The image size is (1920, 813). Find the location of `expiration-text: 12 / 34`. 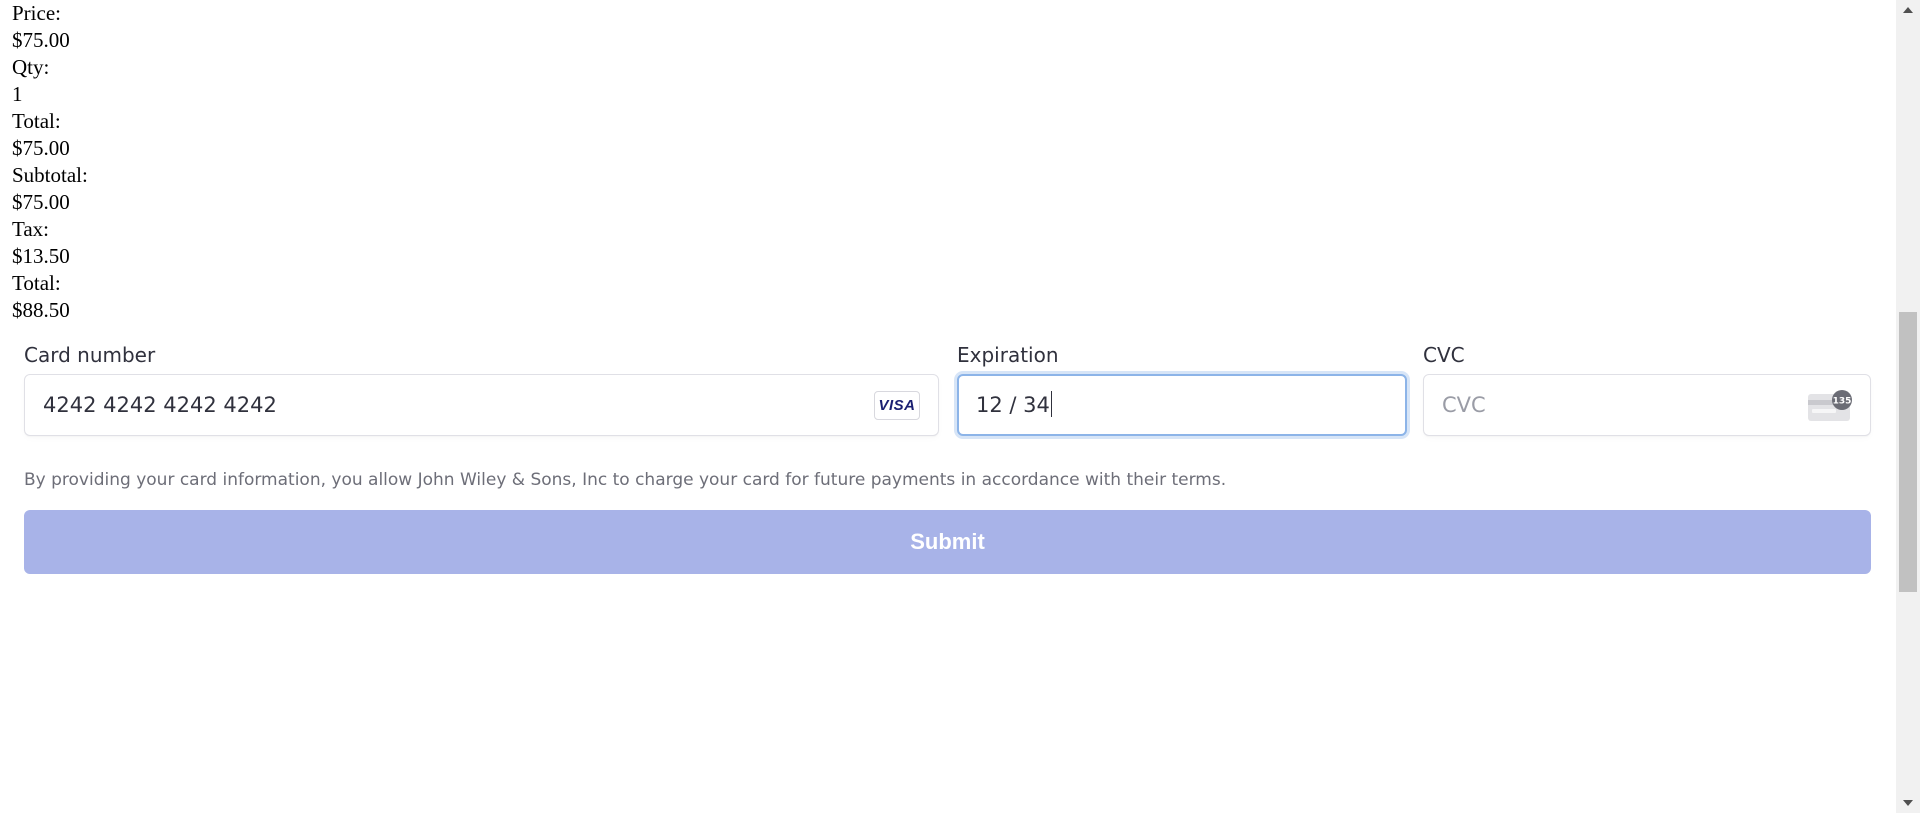

expiration-text: 12 / 34 is located at coordinates (1013, 405).